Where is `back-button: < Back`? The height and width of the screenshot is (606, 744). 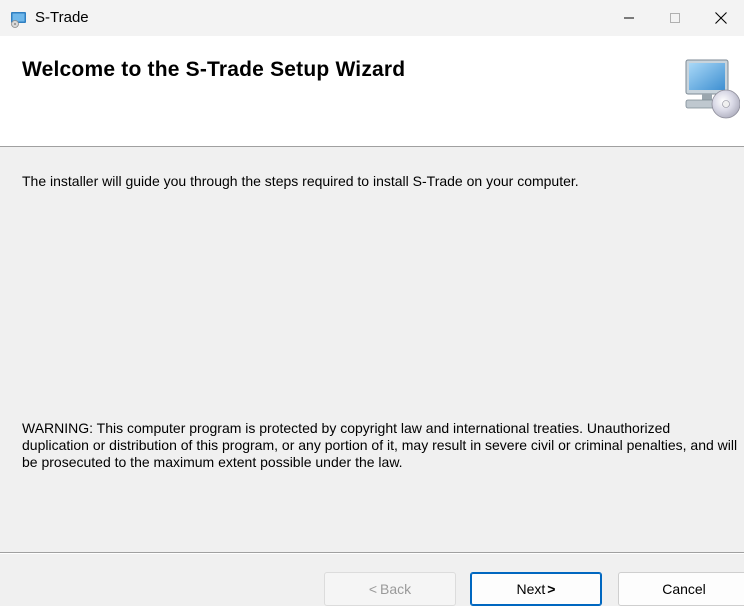 back-button: < Back is located at coordinates (390, 589).